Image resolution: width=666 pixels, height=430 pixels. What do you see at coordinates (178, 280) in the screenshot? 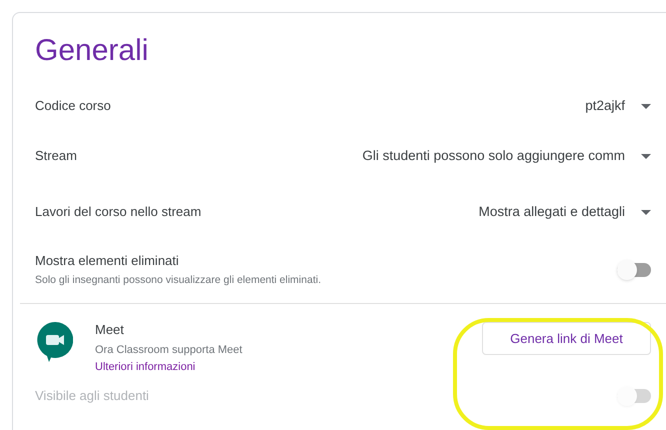
I see `setting-description: Solo gli insegnanti possono visualizzare gli elementi eliminati.` at bounding box center [178, 280].